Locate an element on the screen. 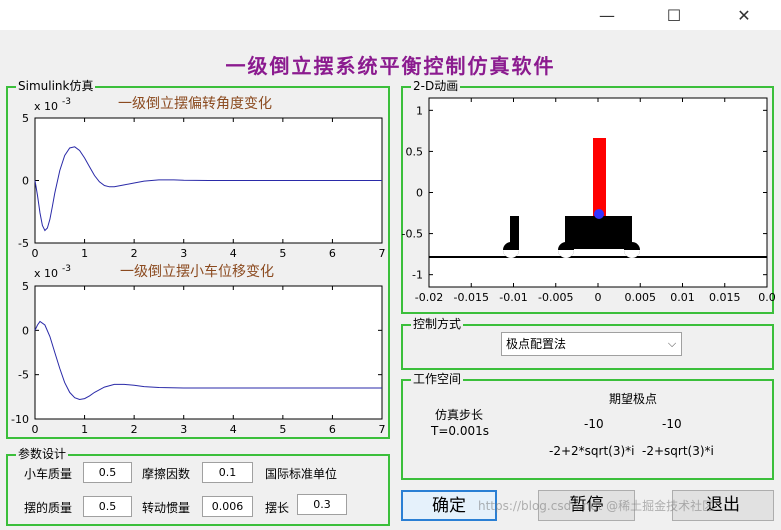  animation-ytick-label: 1 is located at coordinates (419, 110).